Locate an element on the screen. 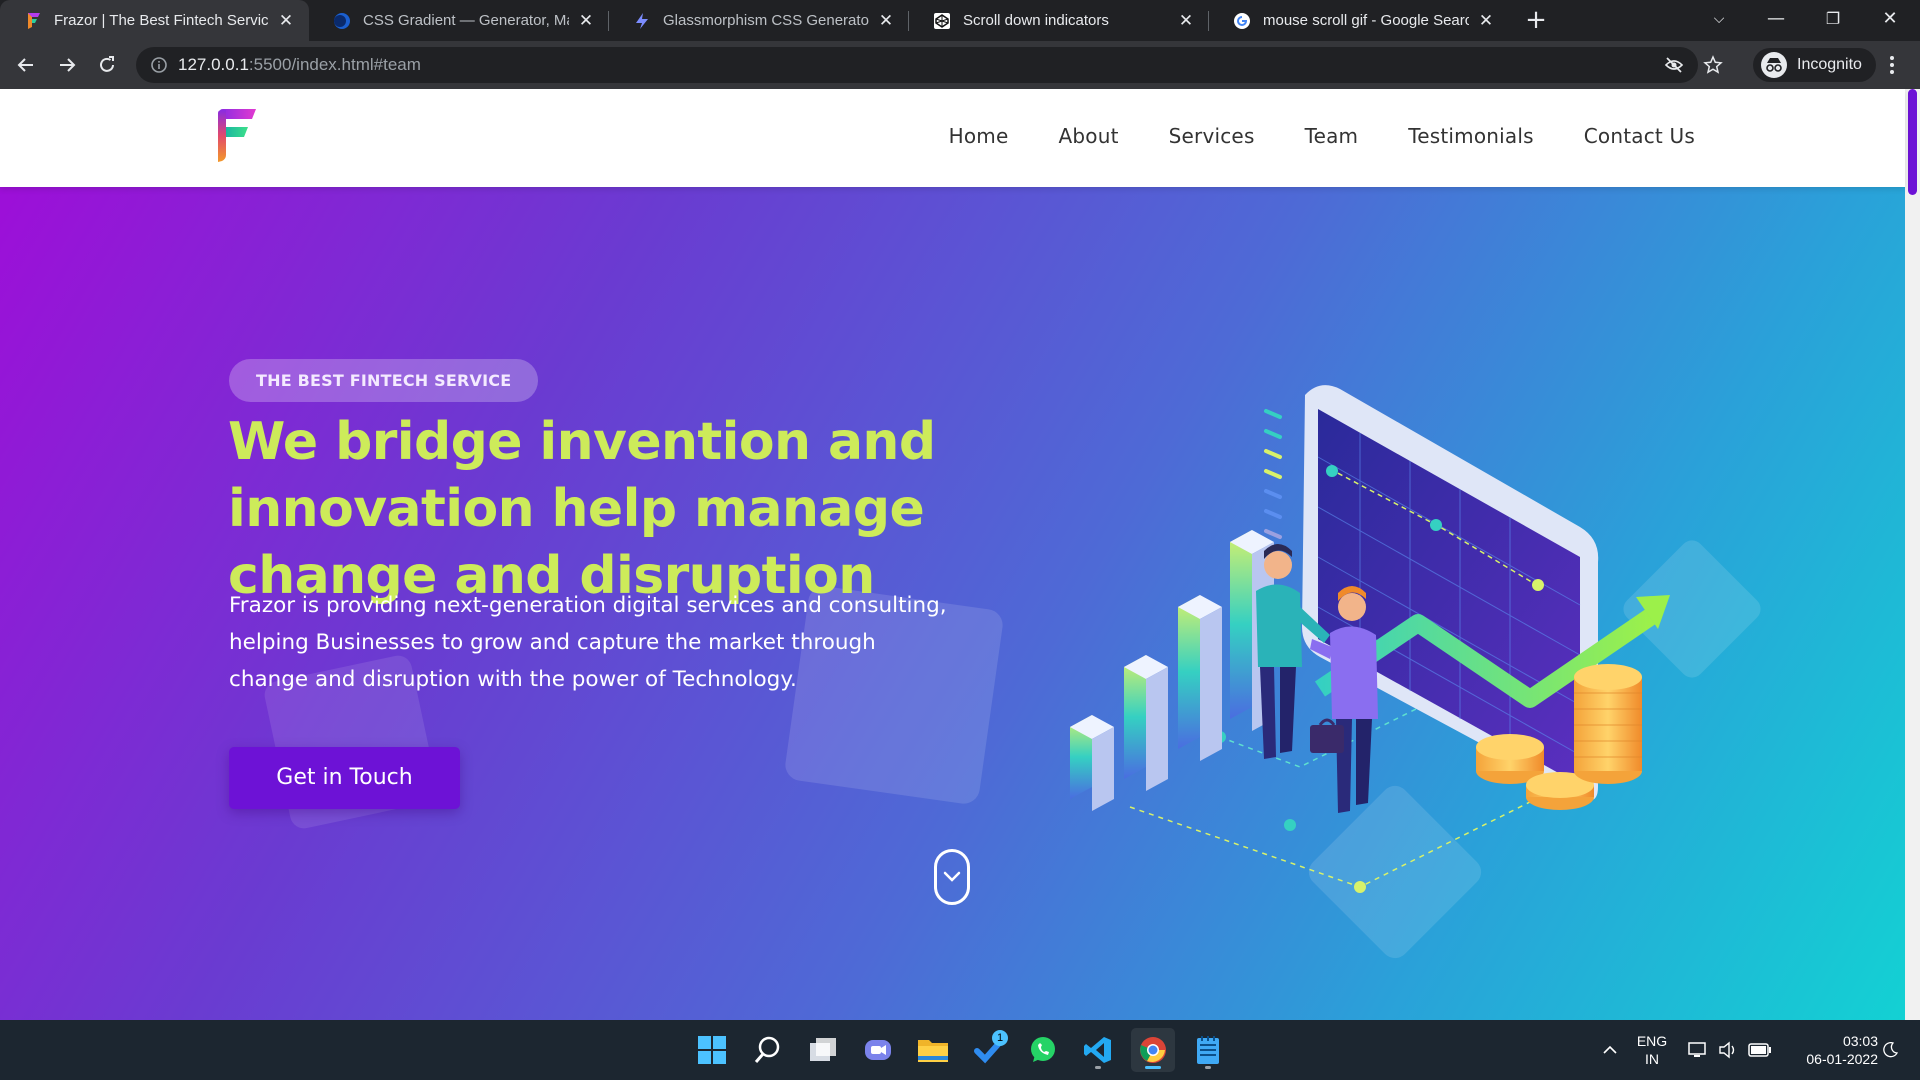 The image size is (1920, 1080). tab-search-icon: ⌵ is located at coordinates (1719, 20).